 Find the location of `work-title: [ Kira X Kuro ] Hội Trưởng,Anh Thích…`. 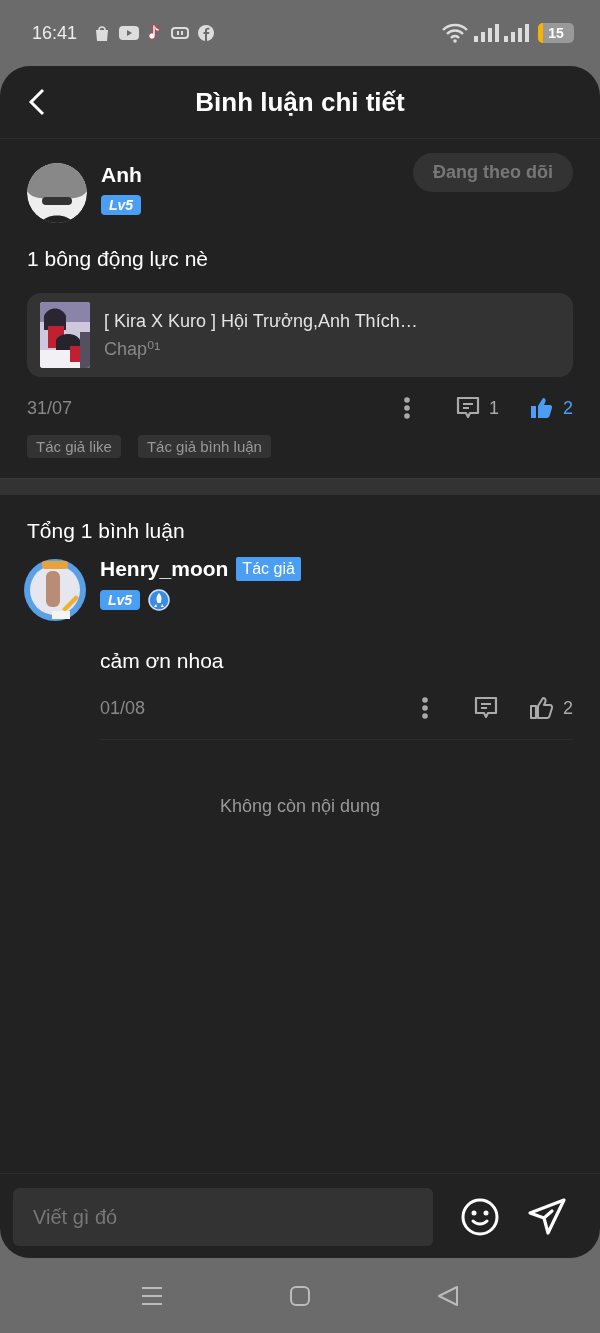

work-title: [ Kira X Kuro ] Hội Trưởng,Anh Thích… is located at coordinates (261, 321).